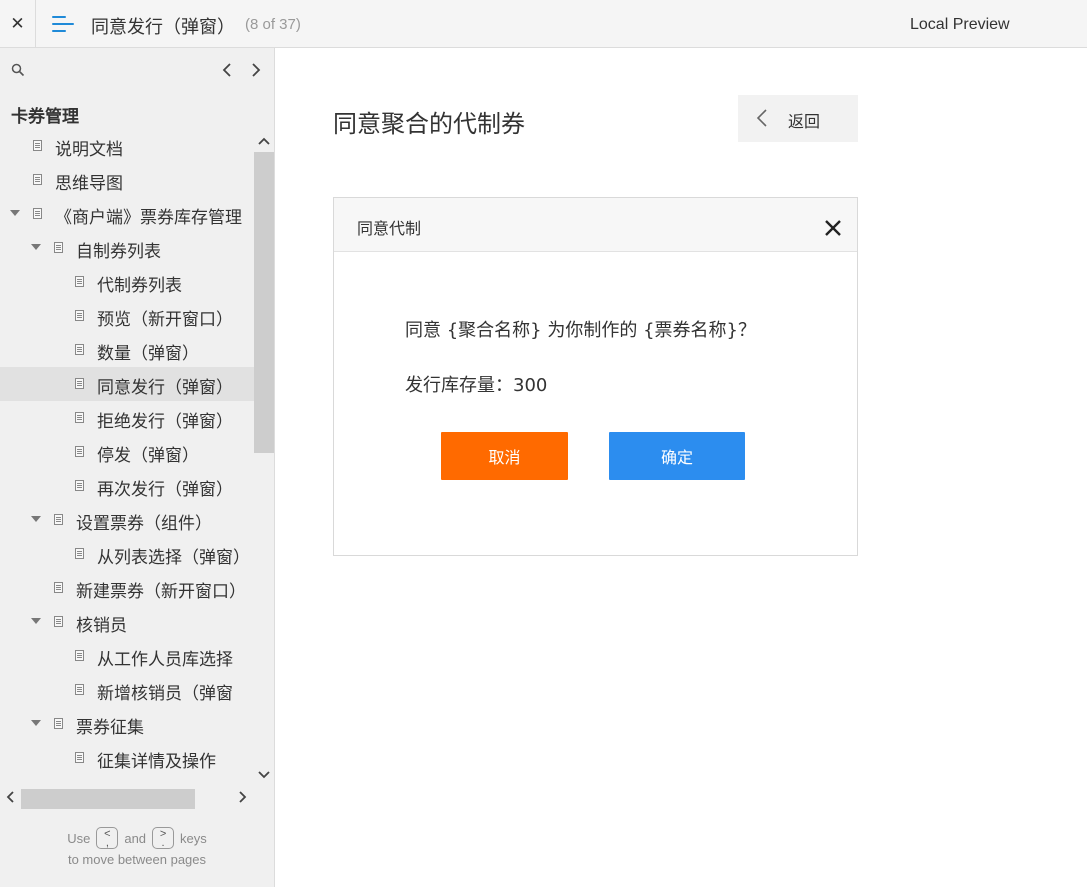  I want to click on sidebar-item-label: 从列表选择（弹窗）, so click(173, 558).